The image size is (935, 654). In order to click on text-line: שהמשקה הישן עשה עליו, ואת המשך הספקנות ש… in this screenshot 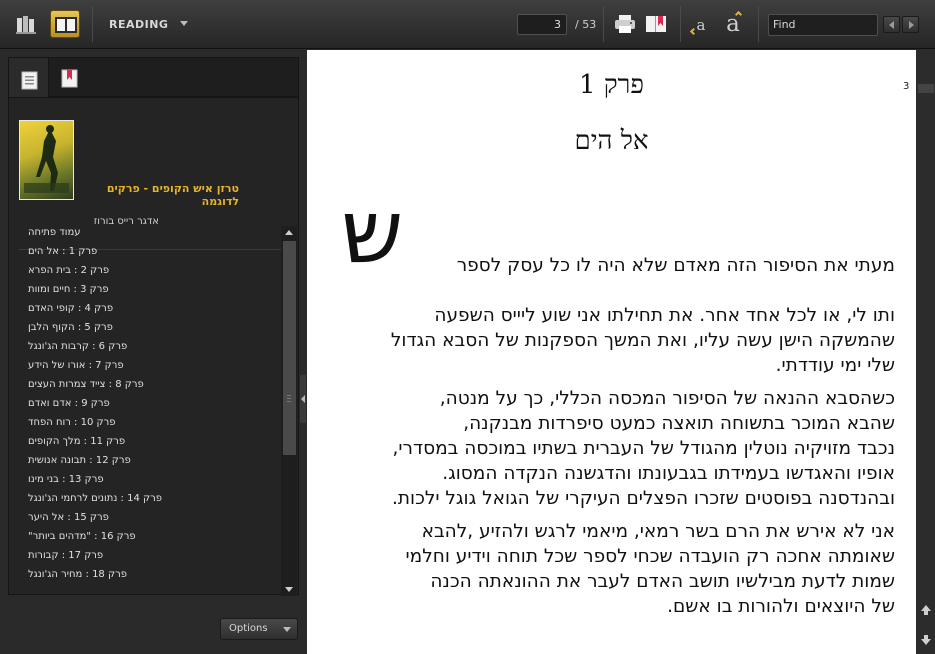, I will do `click(642, 340)`.